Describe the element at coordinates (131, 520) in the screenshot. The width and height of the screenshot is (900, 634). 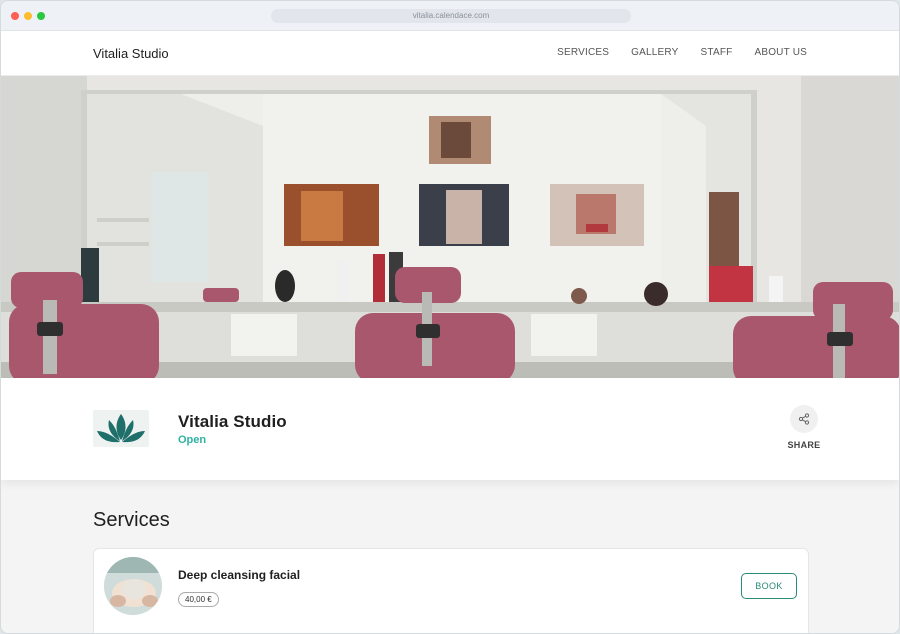
I see `services-heading: Services` at that location.